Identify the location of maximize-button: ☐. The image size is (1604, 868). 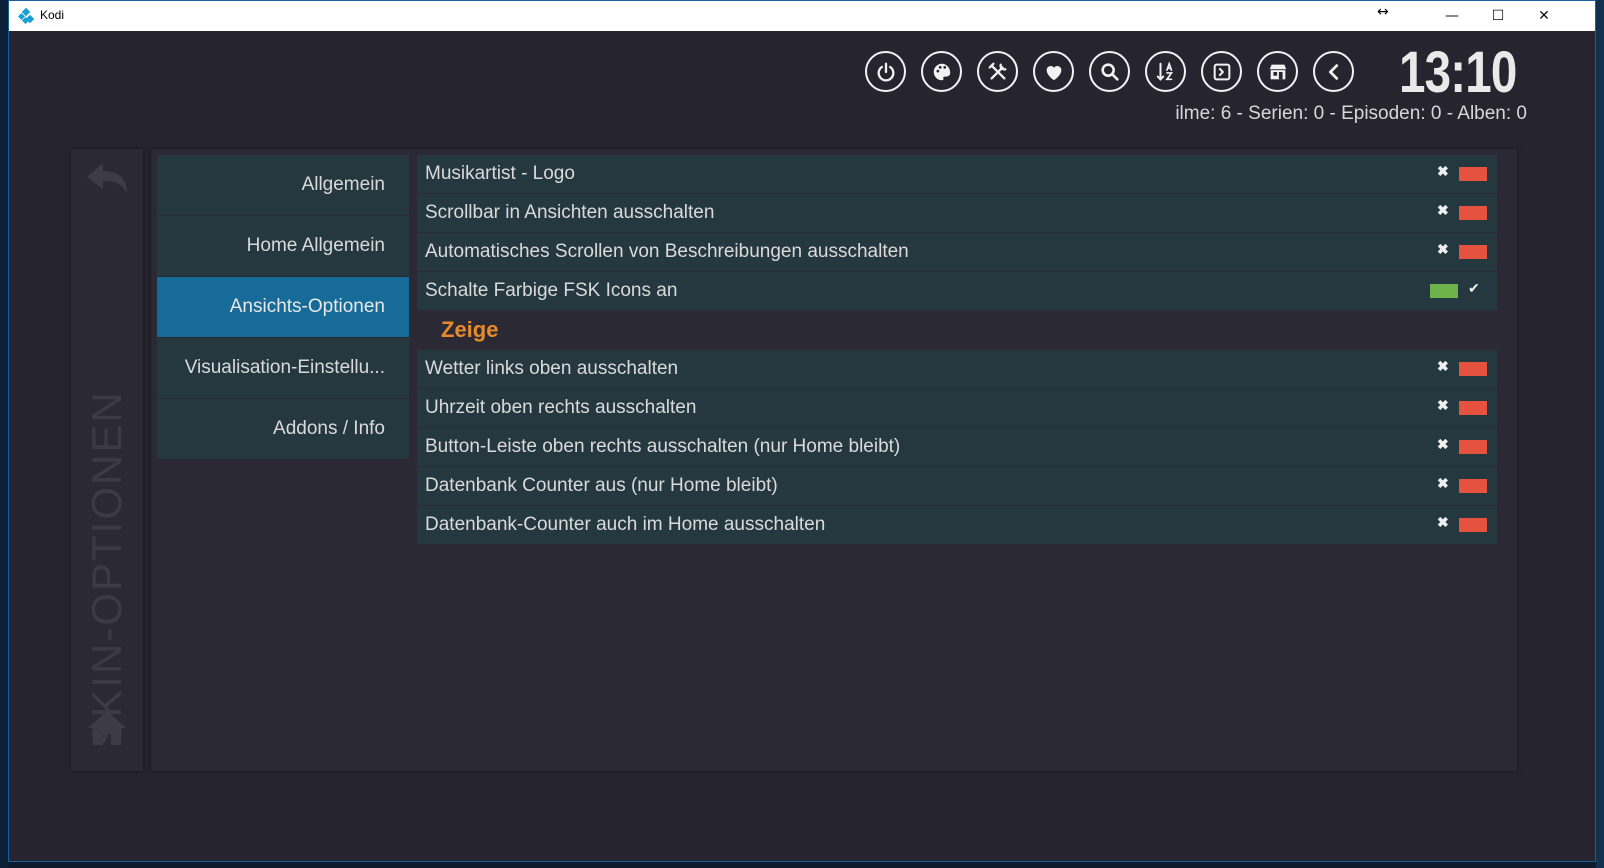
(1498, 16).